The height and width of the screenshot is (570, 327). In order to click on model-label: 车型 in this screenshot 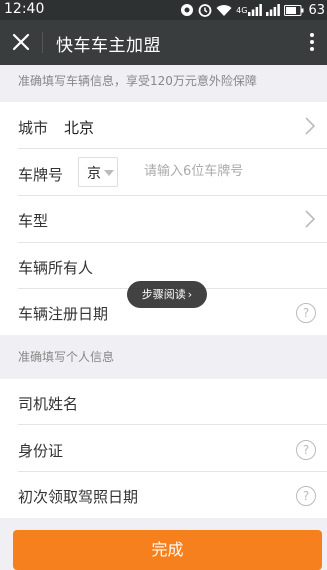, I will do `click(33, 221)`.